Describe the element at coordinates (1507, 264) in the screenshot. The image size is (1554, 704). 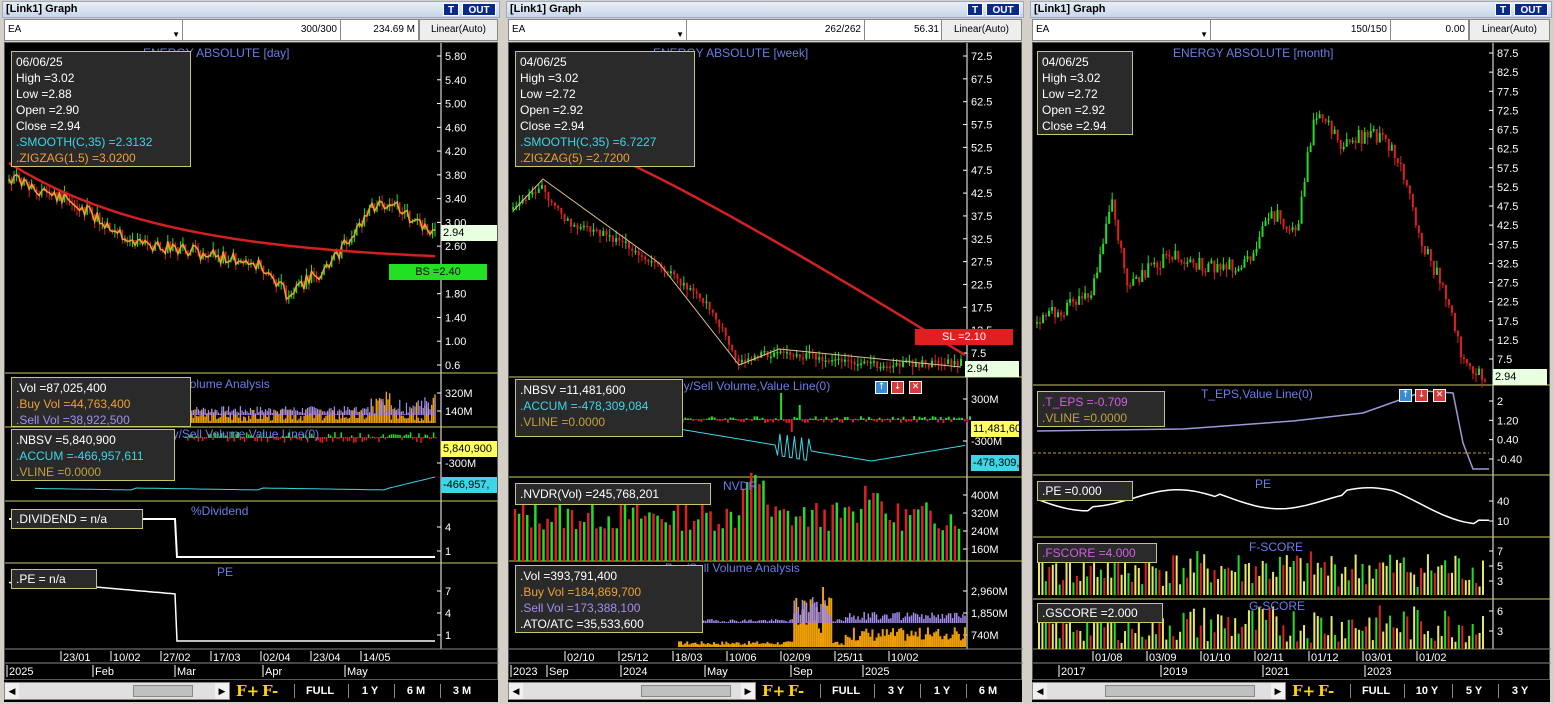
I see `price-axis-label: 32.5` at that location.